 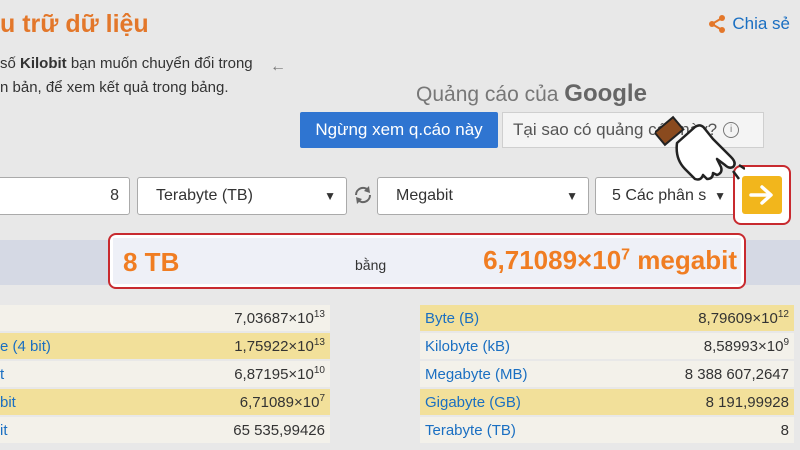 I want to click on ad-back-arrow-icon: ←, so click(x=278, y=67).